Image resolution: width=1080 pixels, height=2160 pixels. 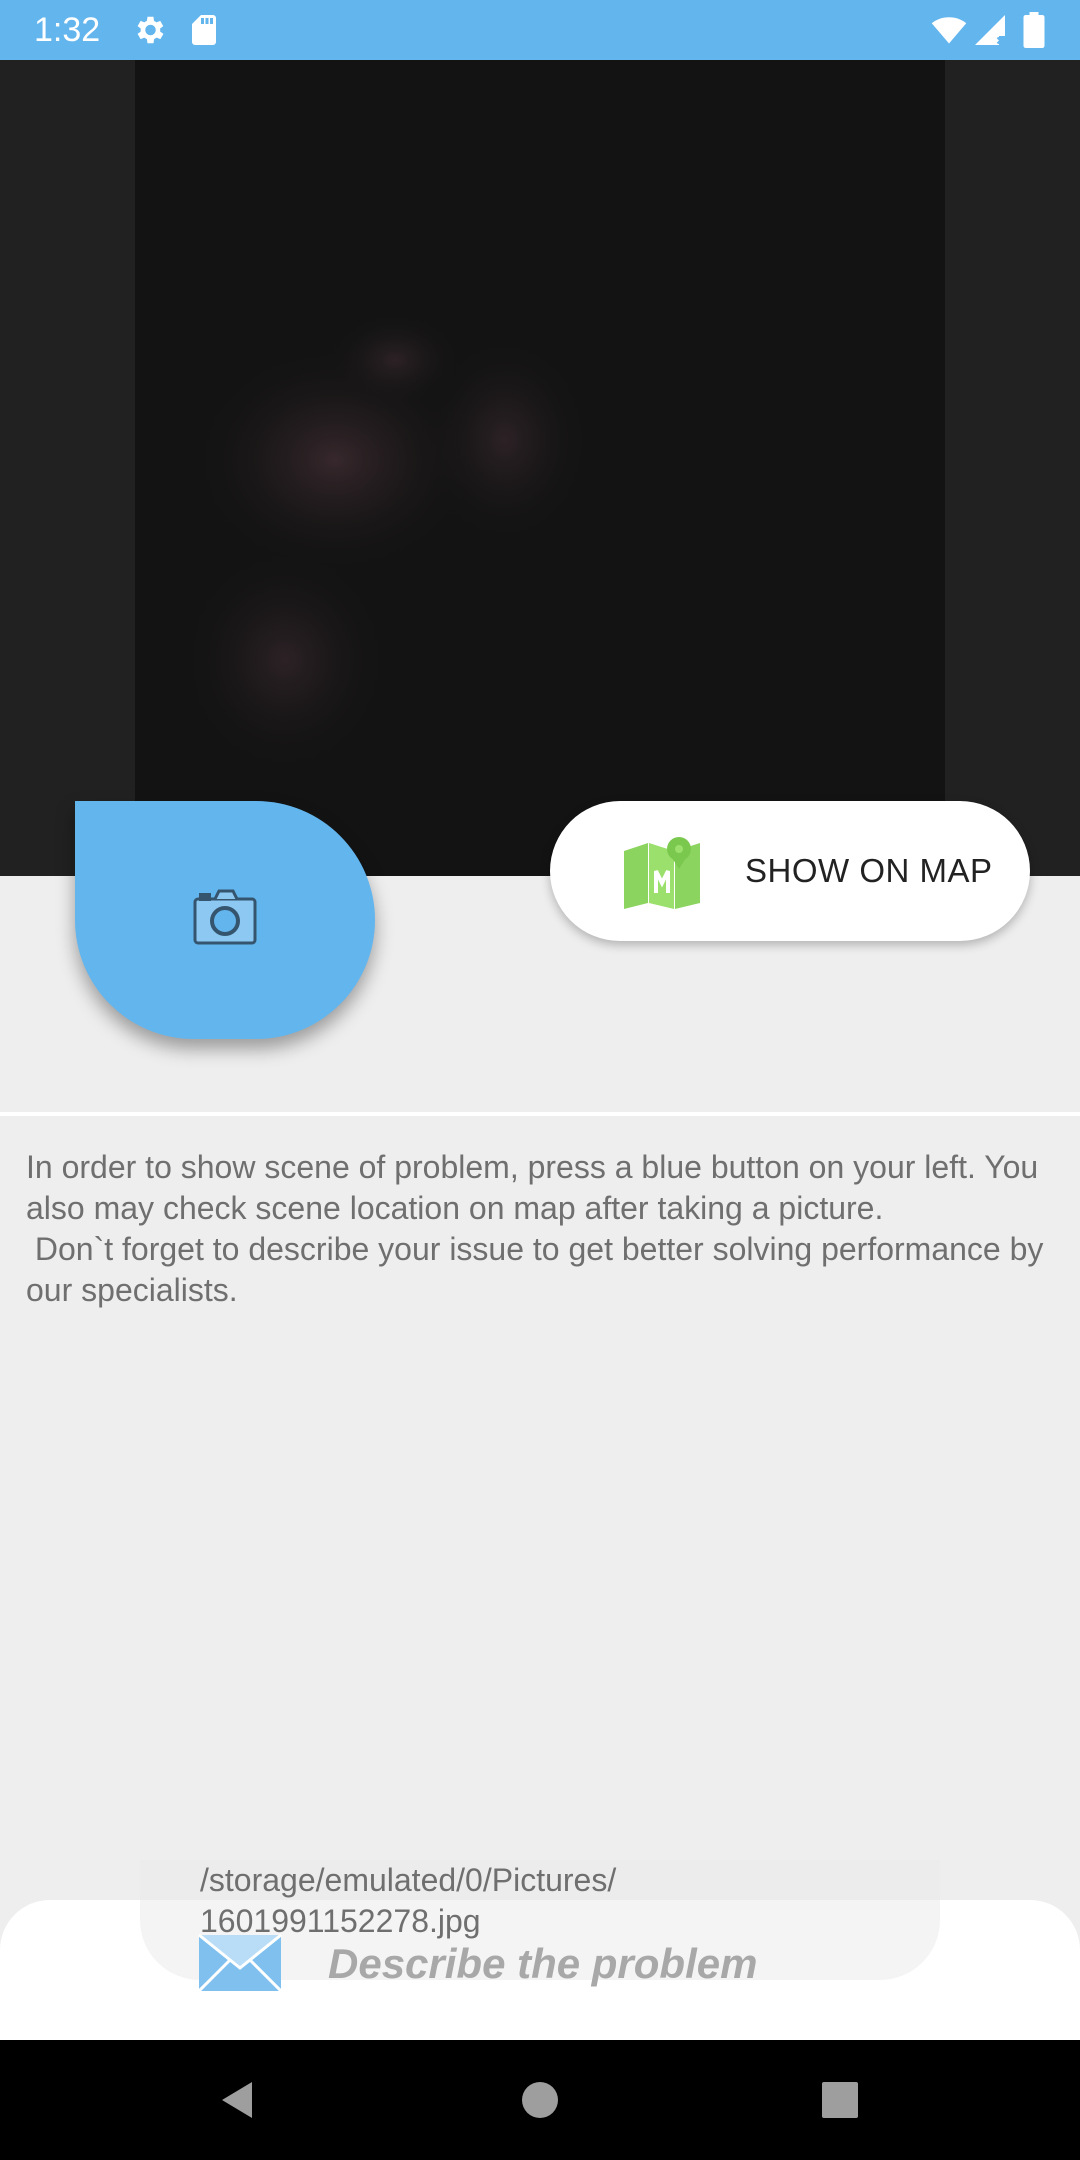 I want to click on home-icon, so click(x=540, y=2100).